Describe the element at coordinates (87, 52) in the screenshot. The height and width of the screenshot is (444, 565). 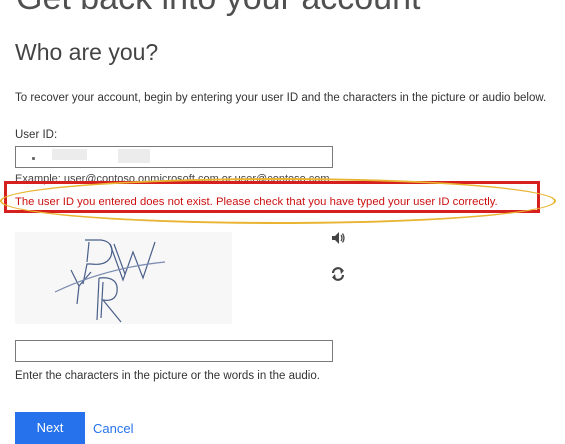
I see `section-title: Who are you?` at that location.